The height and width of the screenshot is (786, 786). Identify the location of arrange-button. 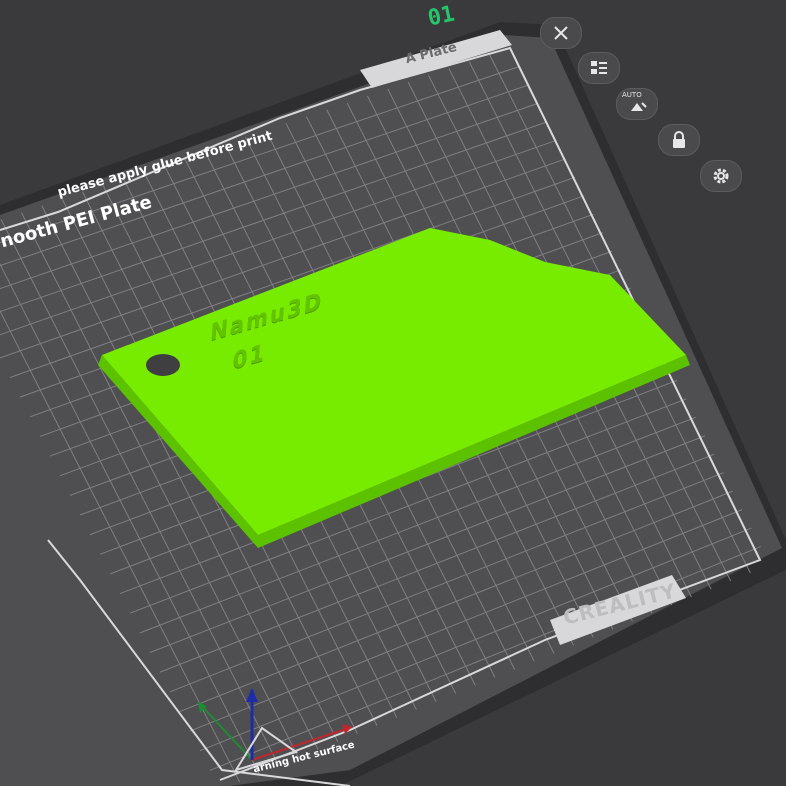
(599, 68).